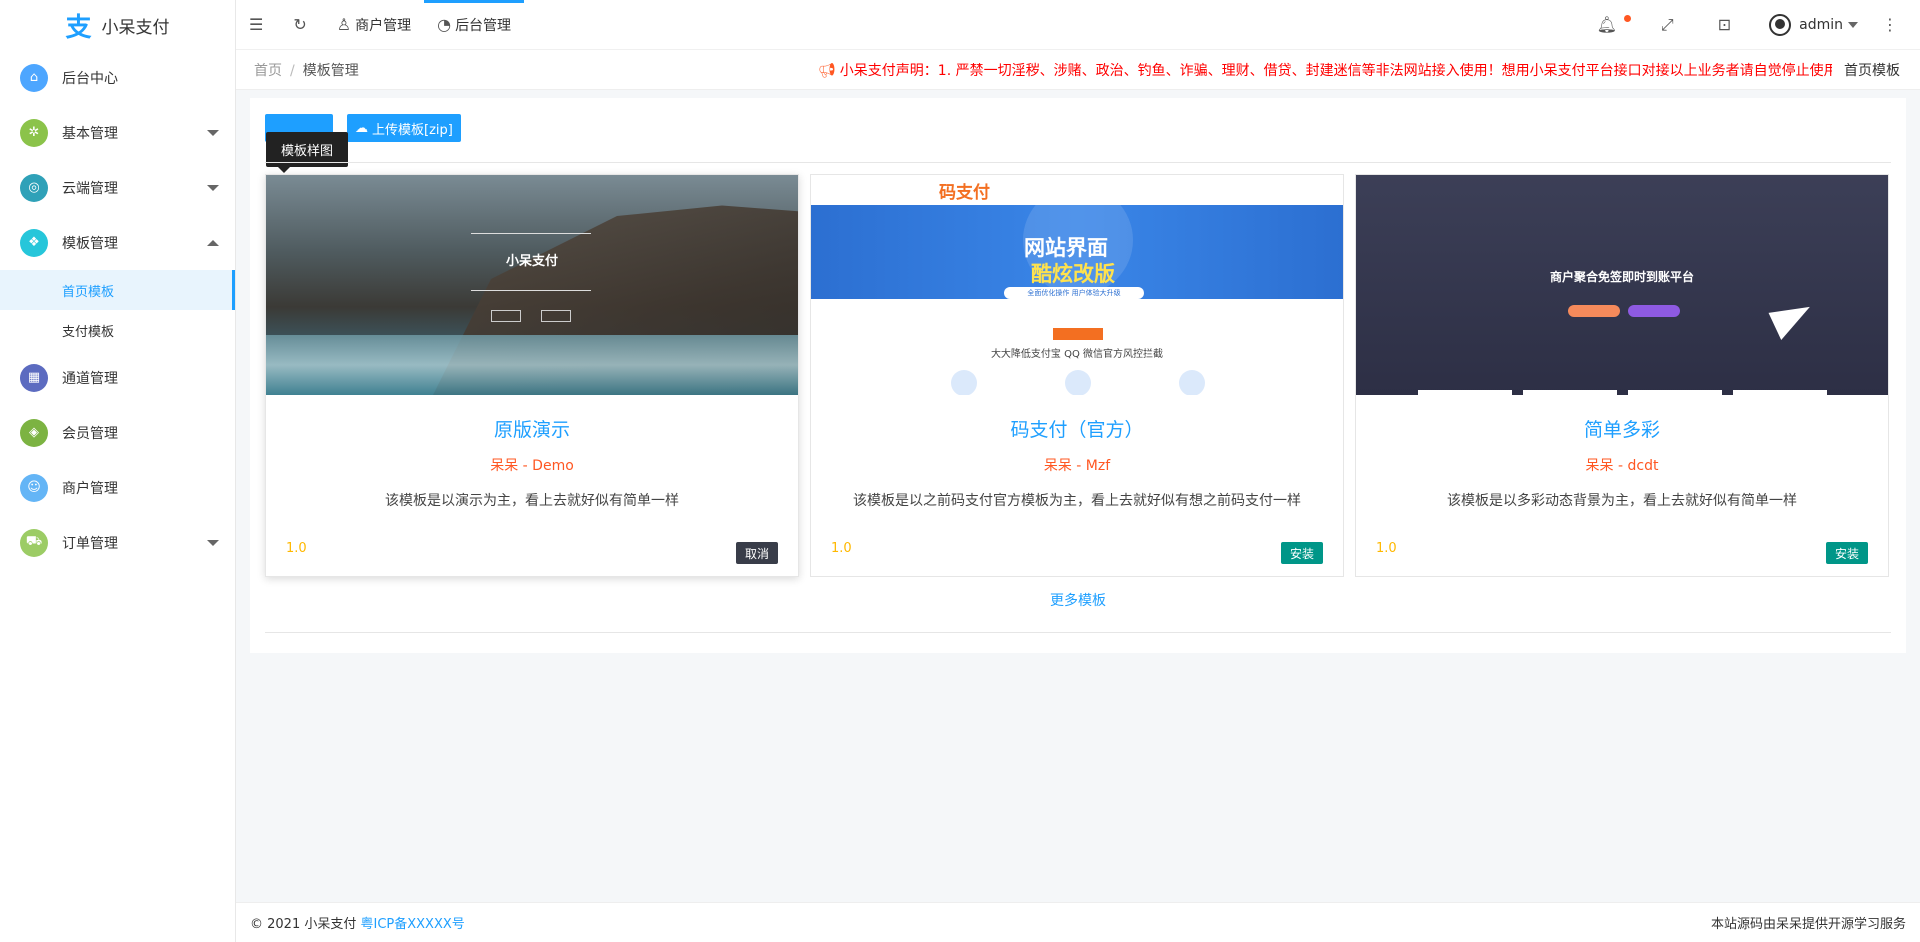 The width and height of the screenshot is (1920, 942). I want to click on sidebar-item-label: 商户管理, so click(90, 488).